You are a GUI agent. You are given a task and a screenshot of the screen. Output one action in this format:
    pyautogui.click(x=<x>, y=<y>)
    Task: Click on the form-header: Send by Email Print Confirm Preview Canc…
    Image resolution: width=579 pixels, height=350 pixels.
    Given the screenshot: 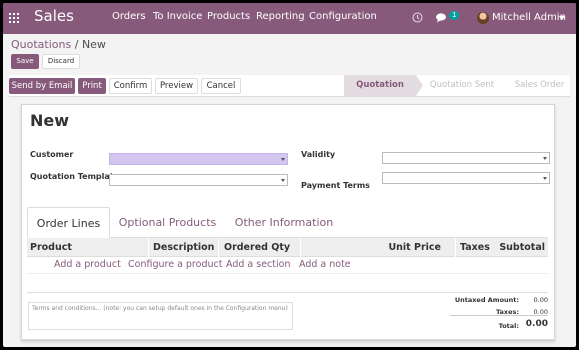 What is the action you would take?
    pyautogui.click(x=289, y=86)
    